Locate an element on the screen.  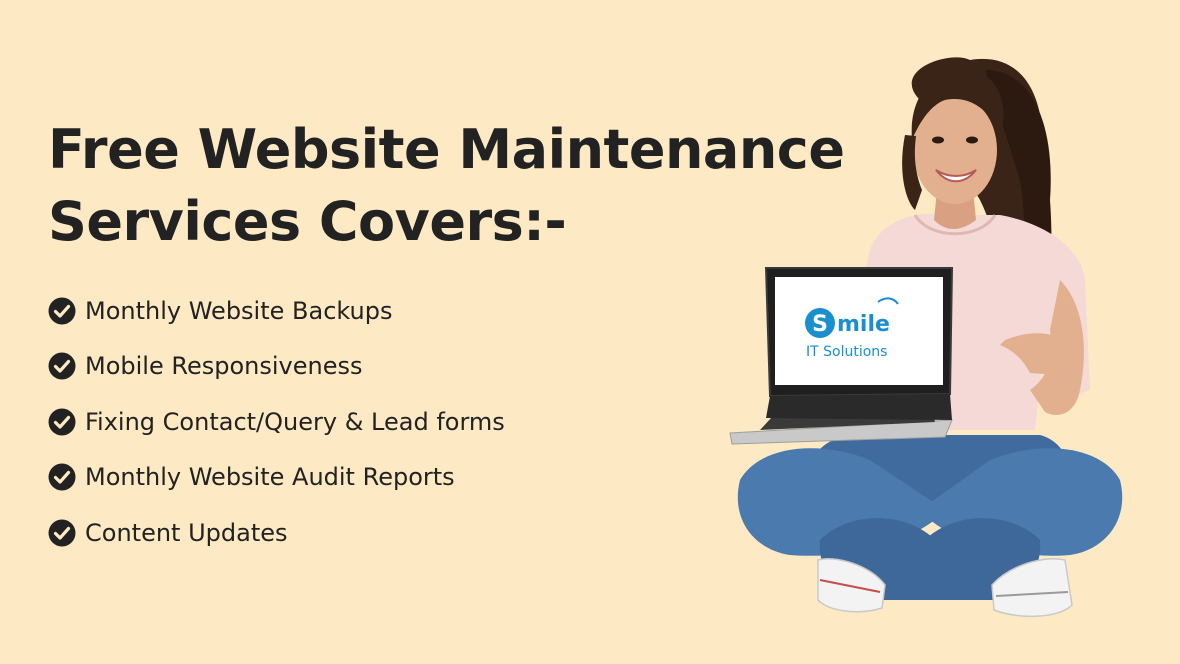
list-item: Fixing Contact/Query & Lead forms is located at coordinates (276, 422).